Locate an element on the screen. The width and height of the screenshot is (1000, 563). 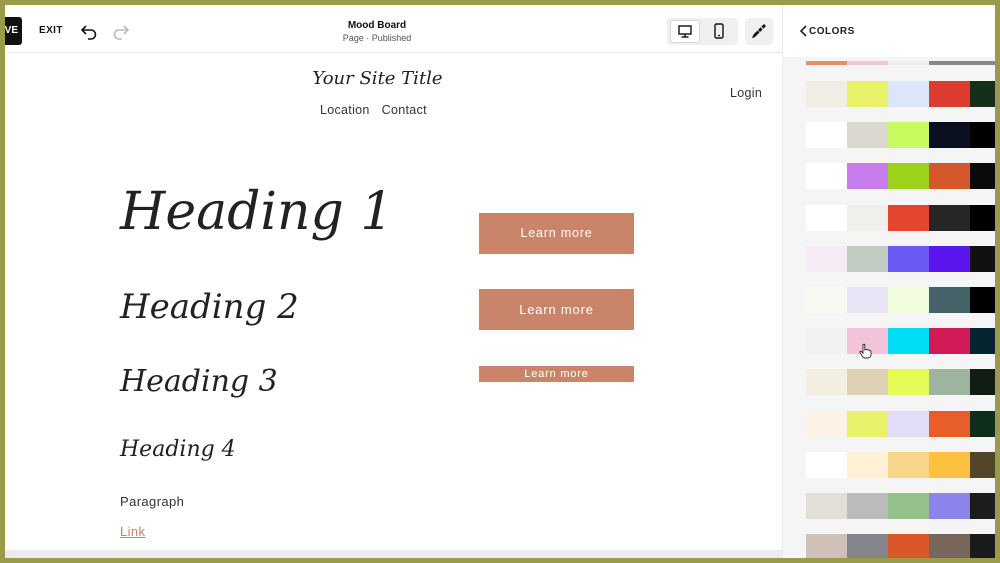
heading-3: Heading 3 is located at coordinates (199, 381).